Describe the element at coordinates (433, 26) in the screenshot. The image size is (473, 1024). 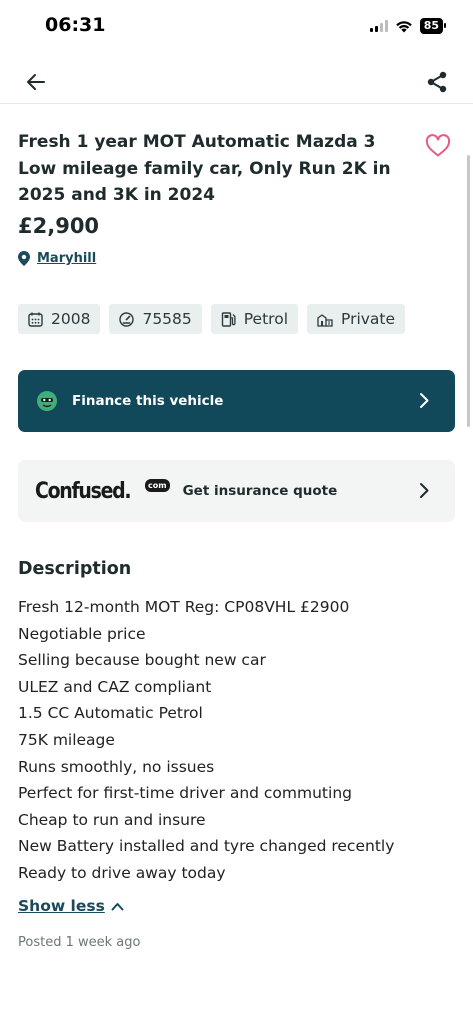
I see `battery-indicator: 85` at that location.